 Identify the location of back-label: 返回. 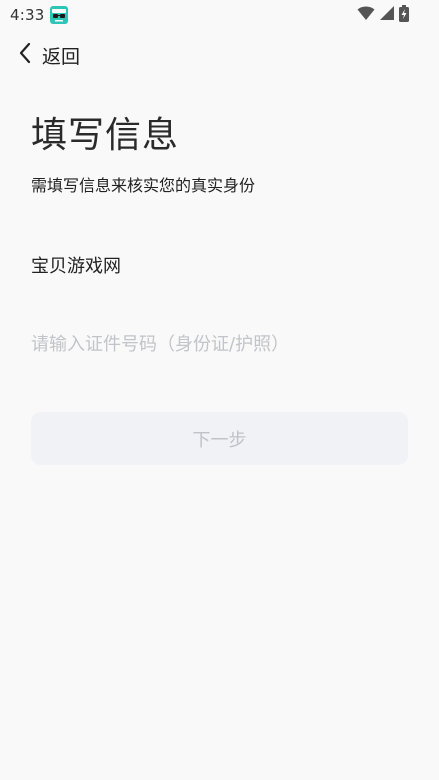
(61, 56).